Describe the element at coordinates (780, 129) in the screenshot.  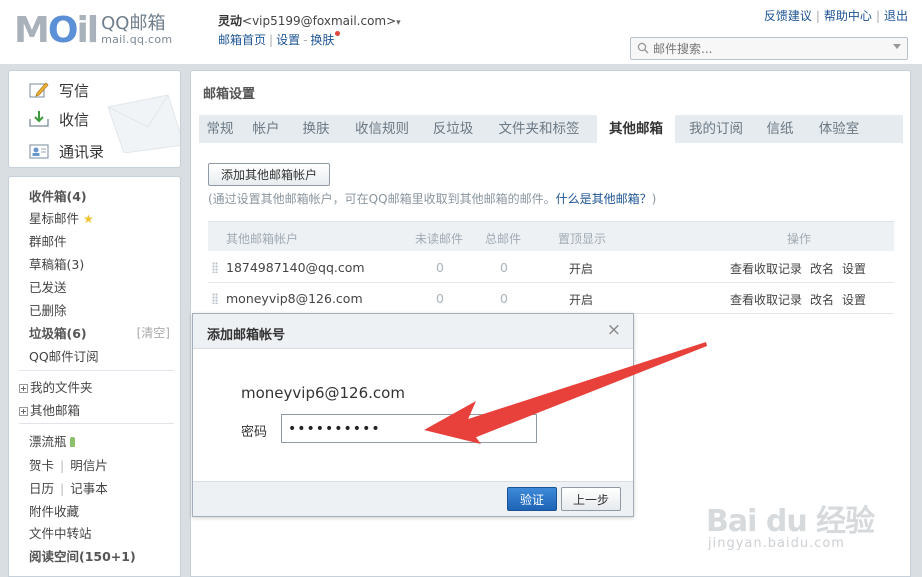
I see `tab-stationery: 信纸` at that location.